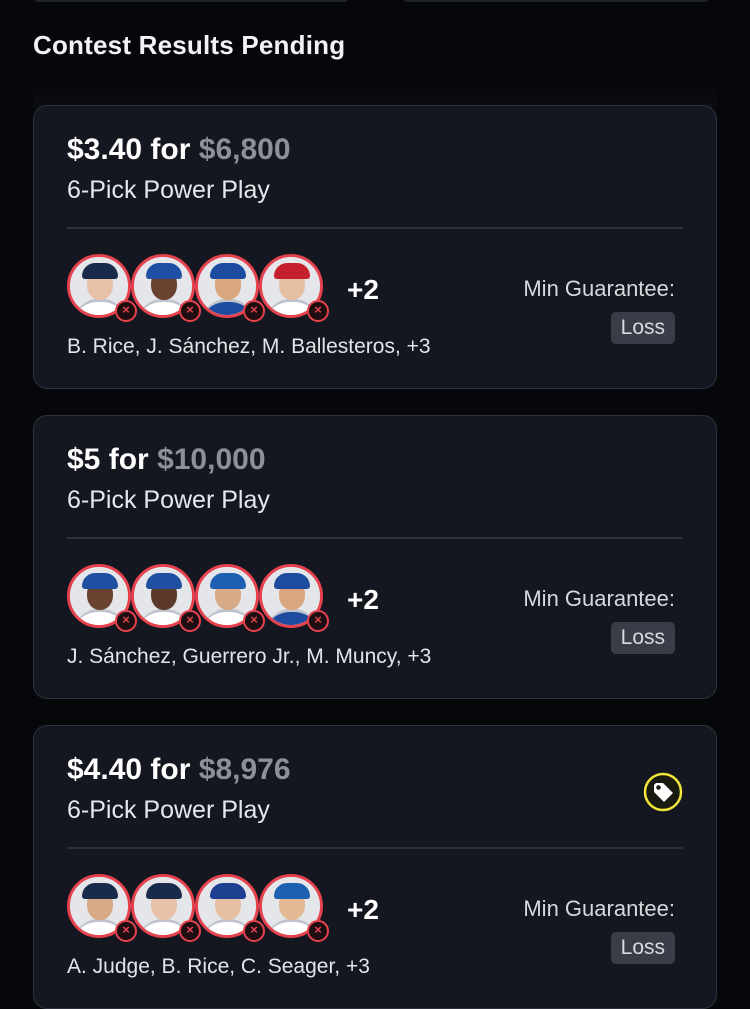  What do you see at coordinates (244, 769) in the screenshot?
I see `payout-amount: $8,976` at bounding box center [244, 769].